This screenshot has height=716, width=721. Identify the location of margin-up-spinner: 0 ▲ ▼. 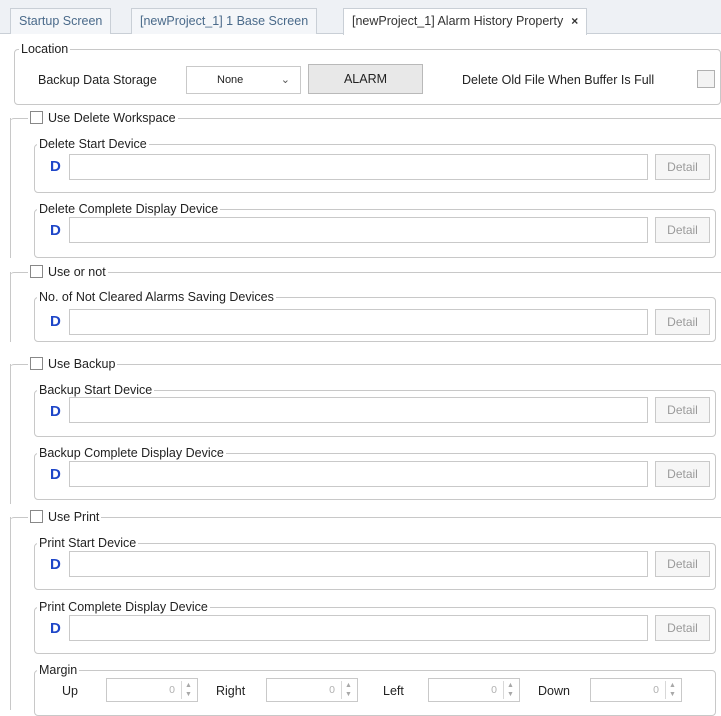
(152, 690).